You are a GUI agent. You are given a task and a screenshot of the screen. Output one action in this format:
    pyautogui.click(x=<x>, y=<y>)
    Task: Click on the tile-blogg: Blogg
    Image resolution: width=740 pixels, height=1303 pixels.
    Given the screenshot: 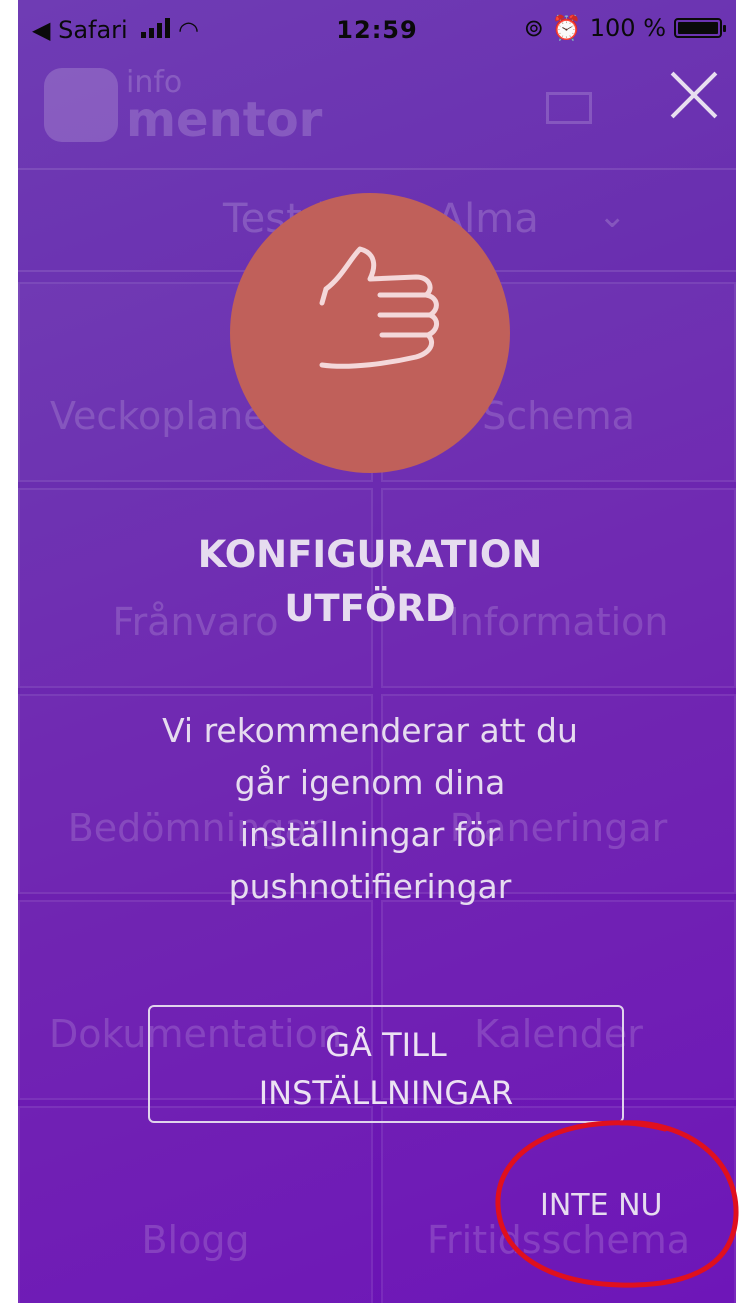 What is the action you would take?
    pyautogui.click(x=195, y=1204)
    